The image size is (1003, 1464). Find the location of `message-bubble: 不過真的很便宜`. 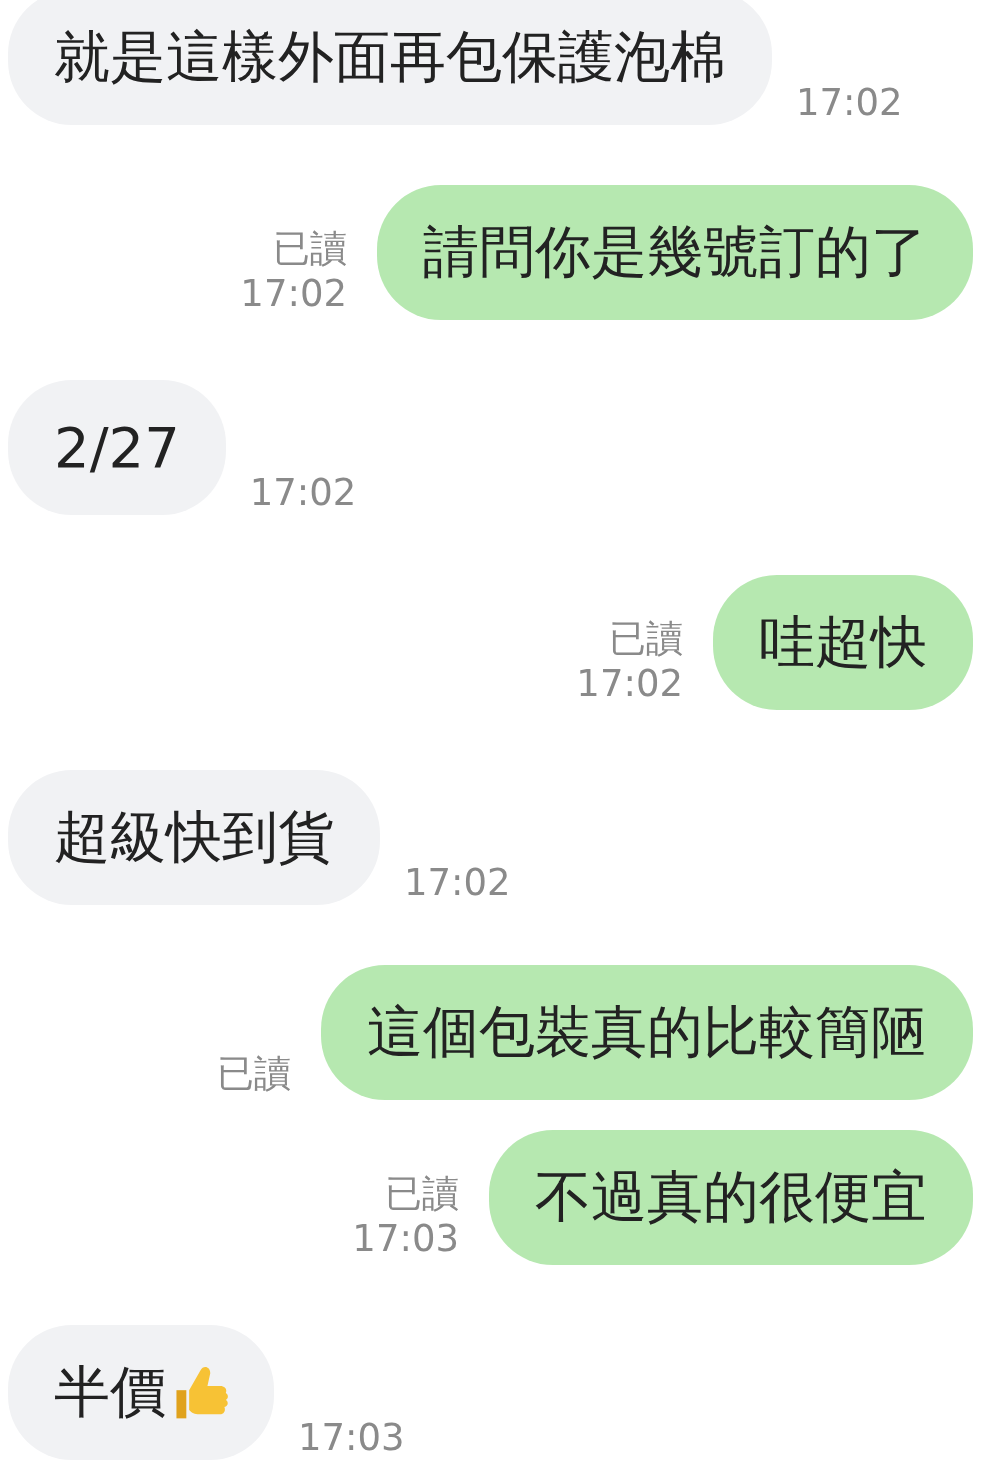

message-bubble: 不過真的很便宜 is located at coordinates (731, 1197).